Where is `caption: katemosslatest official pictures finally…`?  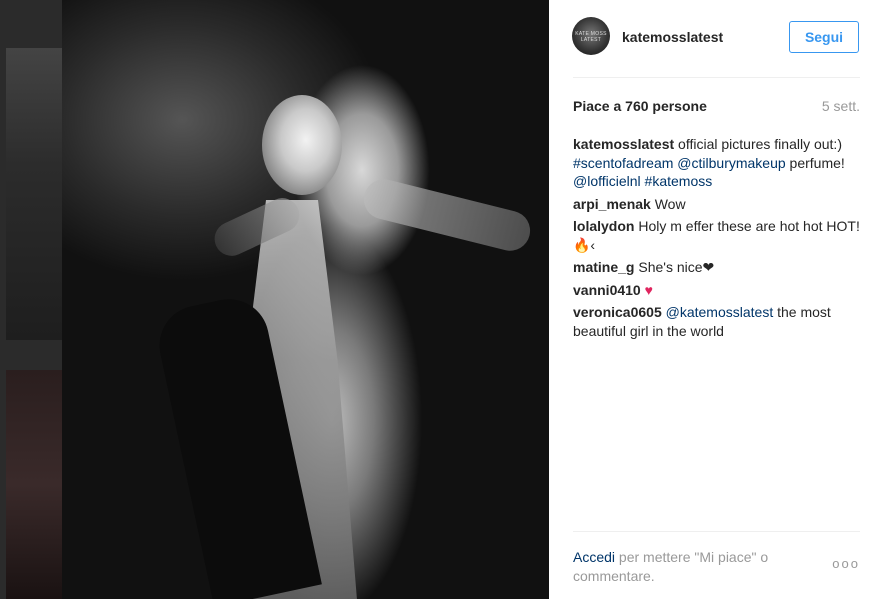 caption: katemosslatest official pictures finally… is located at coordinates (719, 163).